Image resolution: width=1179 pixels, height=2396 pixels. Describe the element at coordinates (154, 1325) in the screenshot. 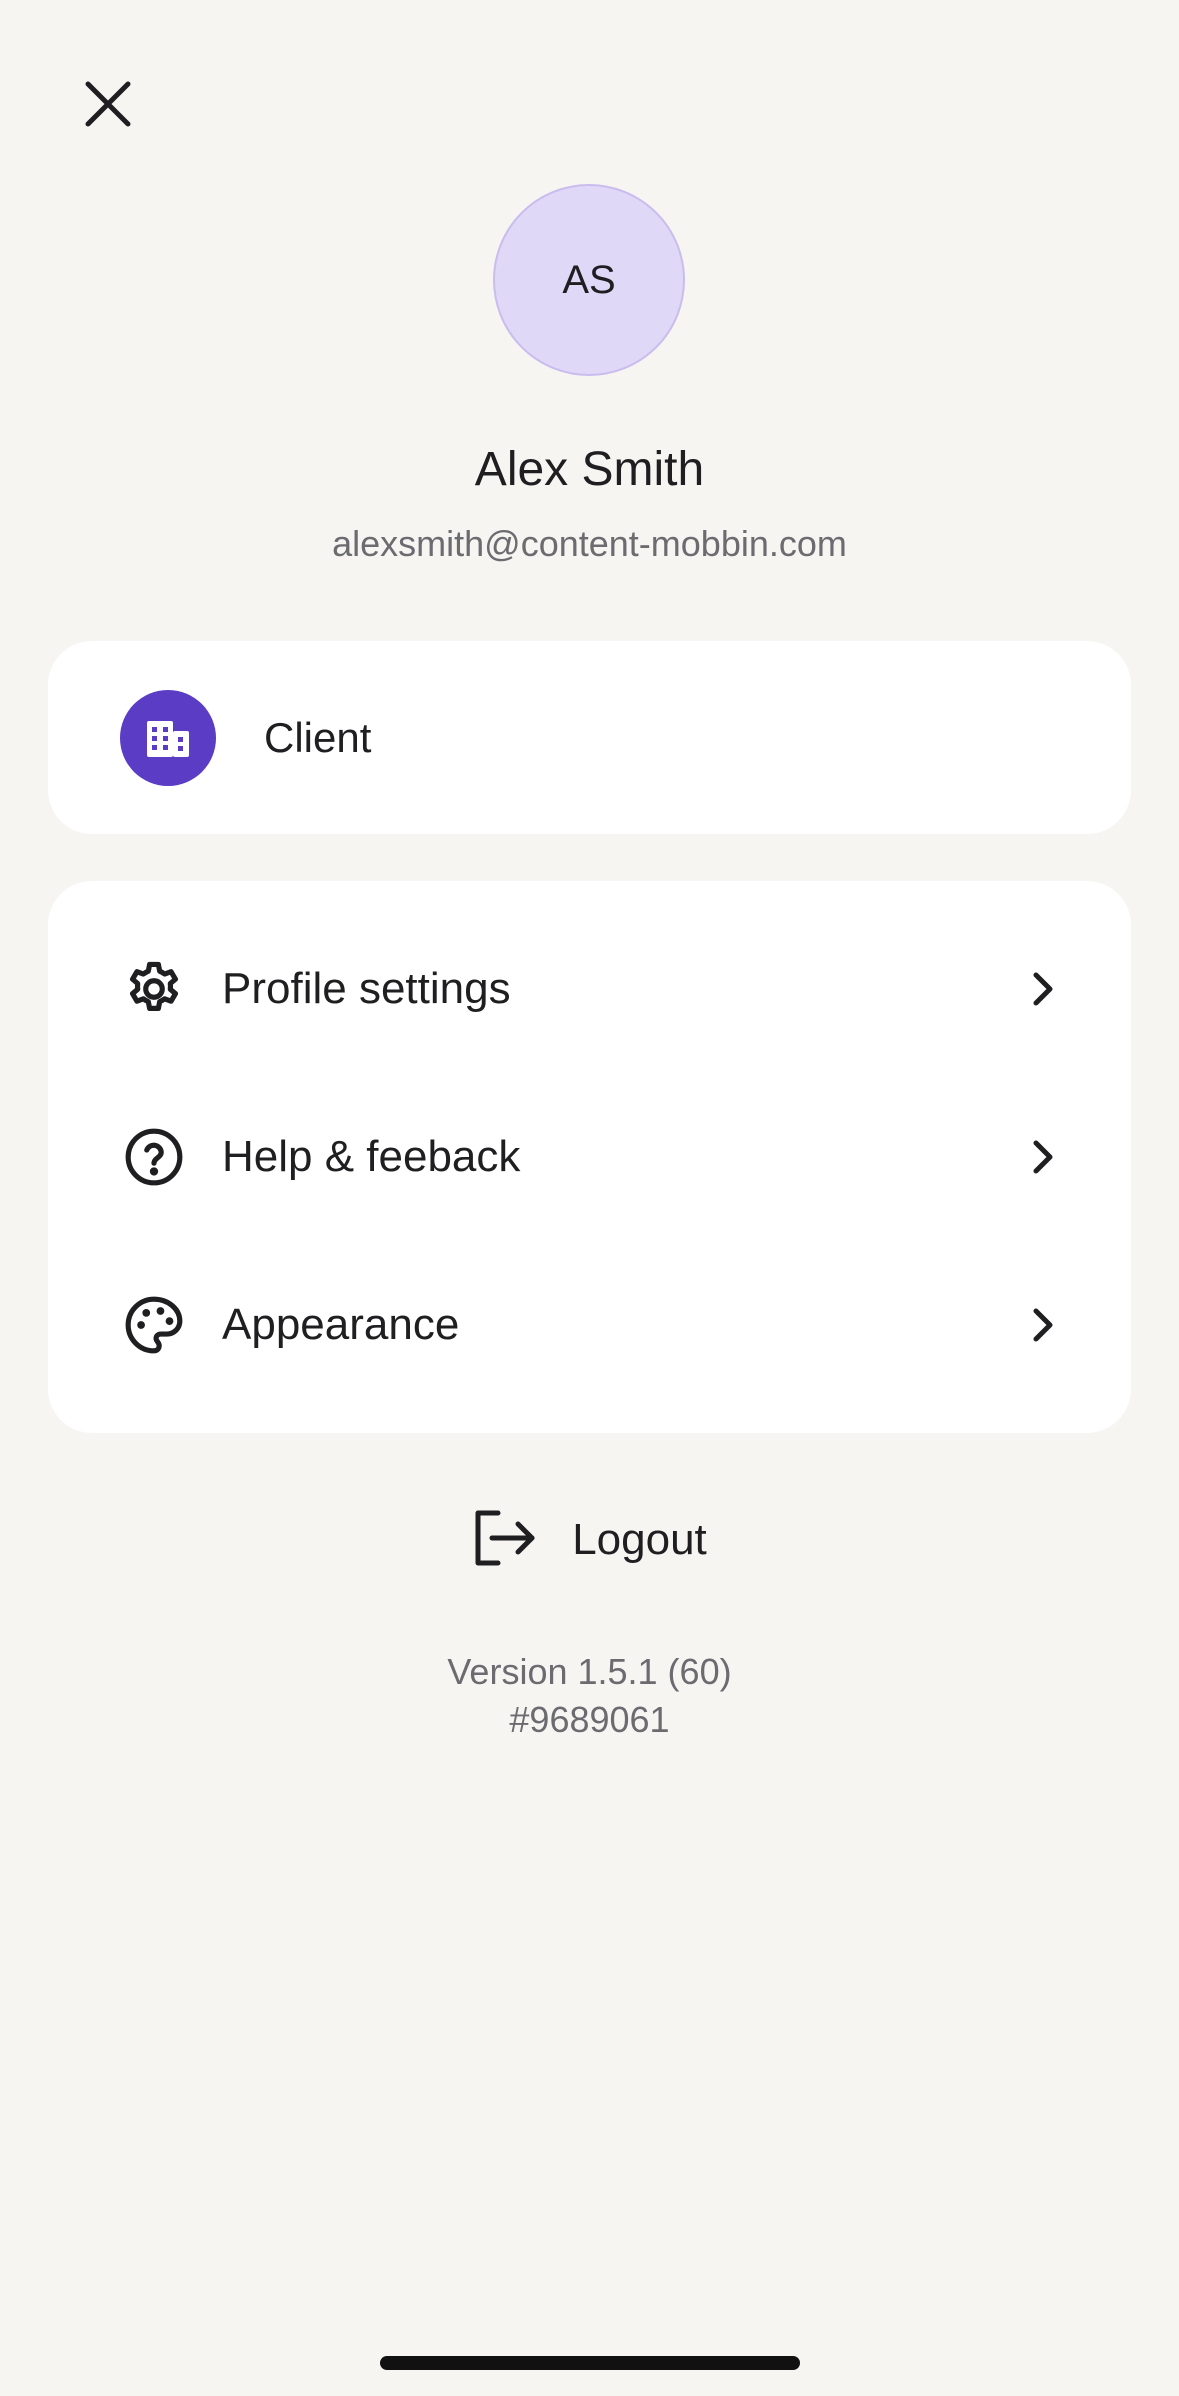

I see `palette-icon` at that location.